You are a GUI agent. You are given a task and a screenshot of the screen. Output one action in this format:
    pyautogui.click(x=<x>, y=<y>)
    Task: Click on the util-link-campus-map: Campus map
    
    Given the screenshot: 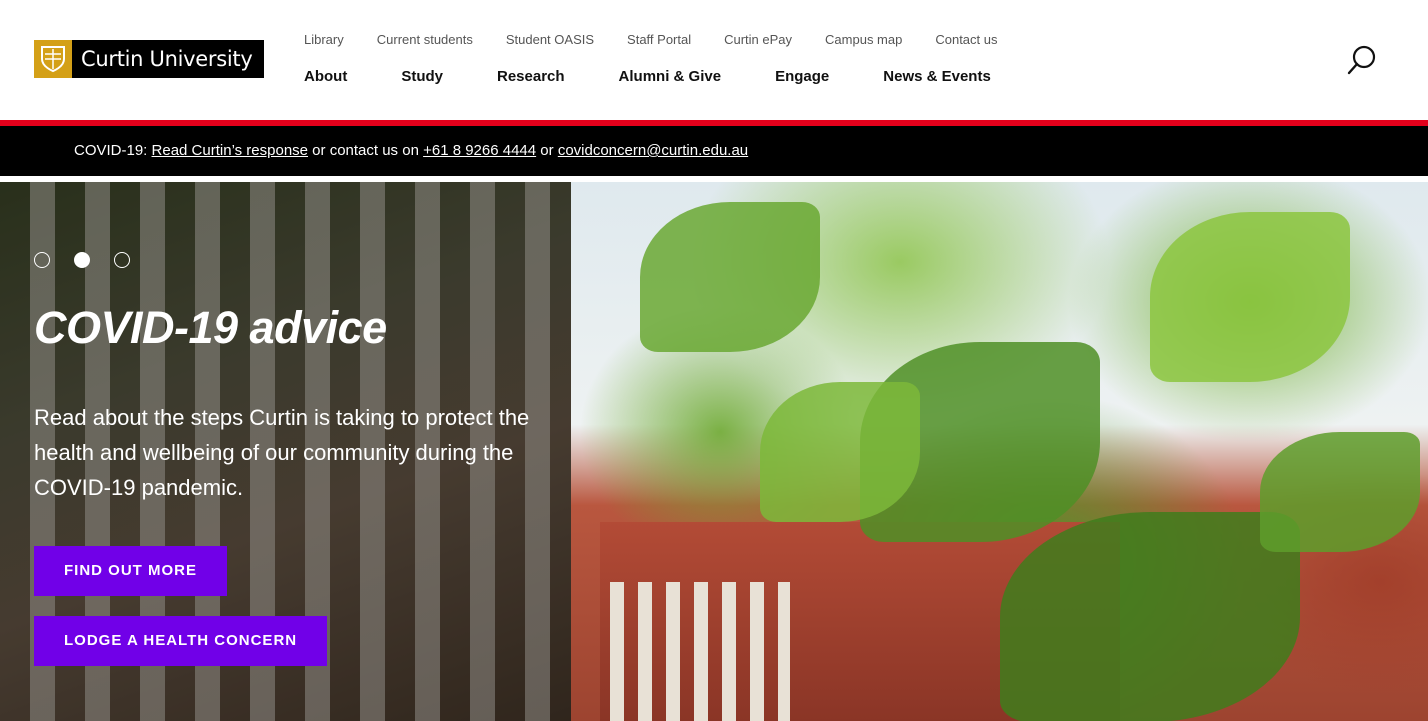 What is the action you would take?
    pyautogui.click(x=863, y=39)
    